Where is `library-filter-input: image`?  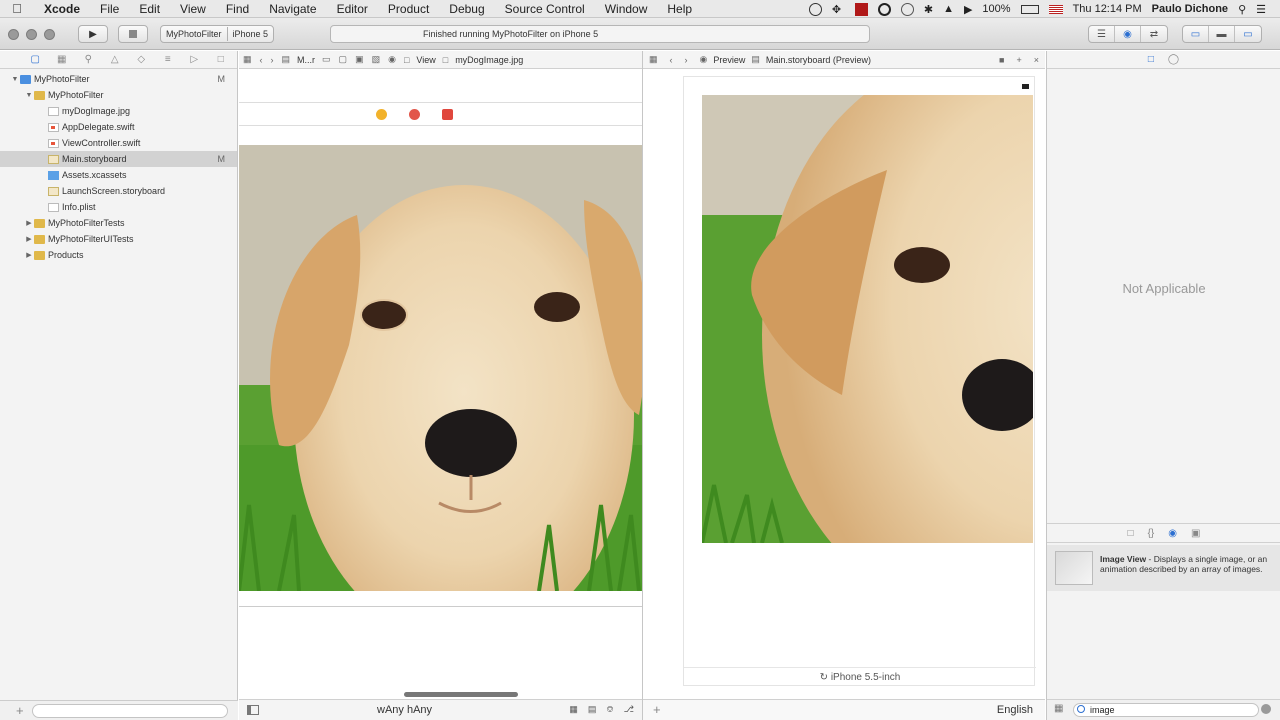 library-filter-input: image is located at coordinates (1166, 710).